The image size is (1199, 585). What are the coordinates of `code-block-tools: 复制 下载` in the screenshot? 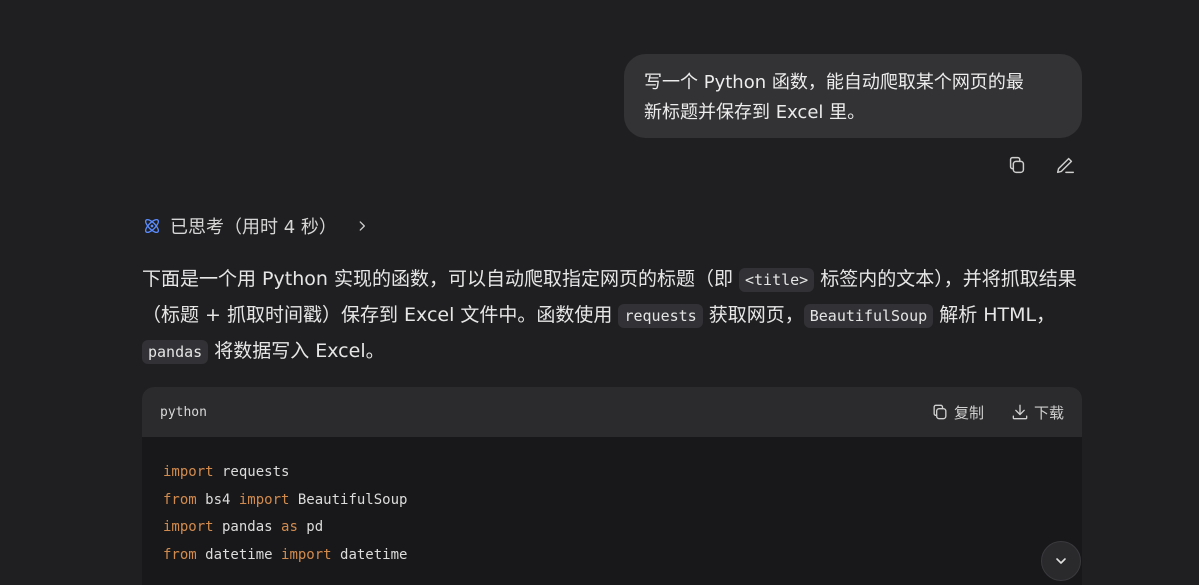 It's located at (984, 412).